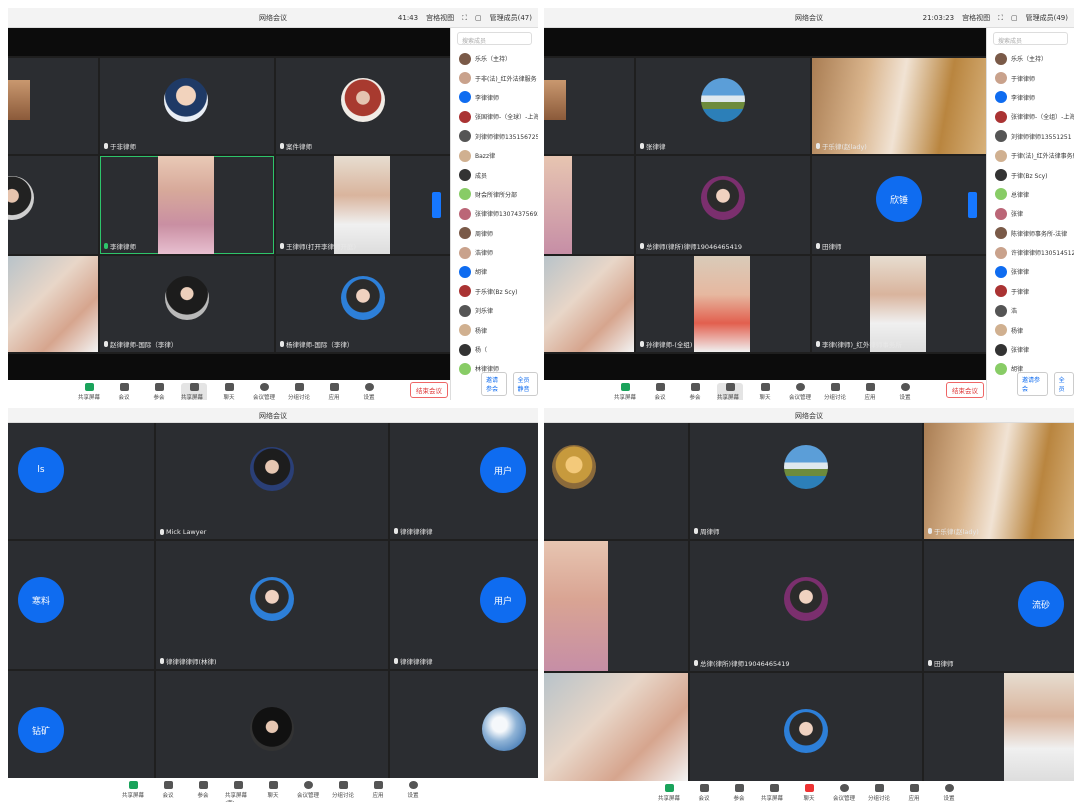  I want to click on video-tile-active: 李律律师, so click(187, 205).